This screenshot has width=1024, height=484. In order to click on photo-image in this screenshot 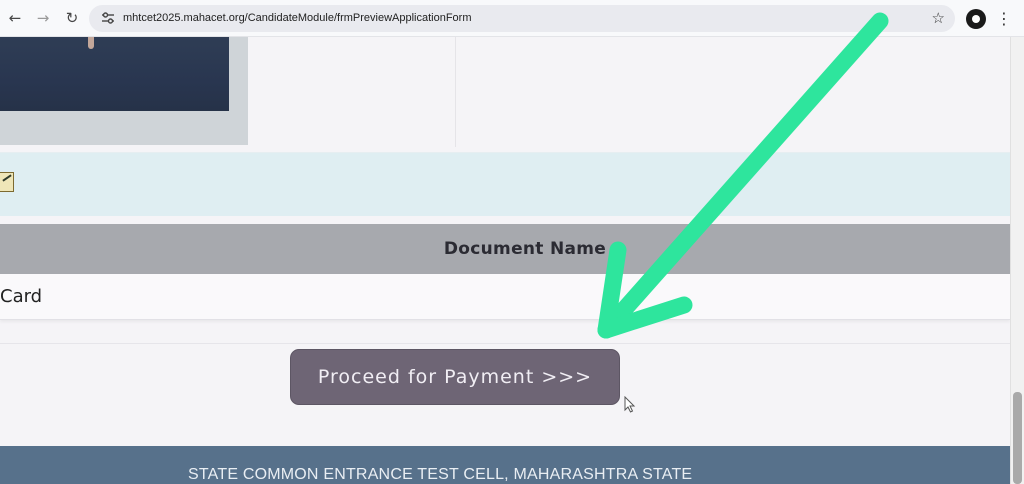, I will do `click(114, 74)`.